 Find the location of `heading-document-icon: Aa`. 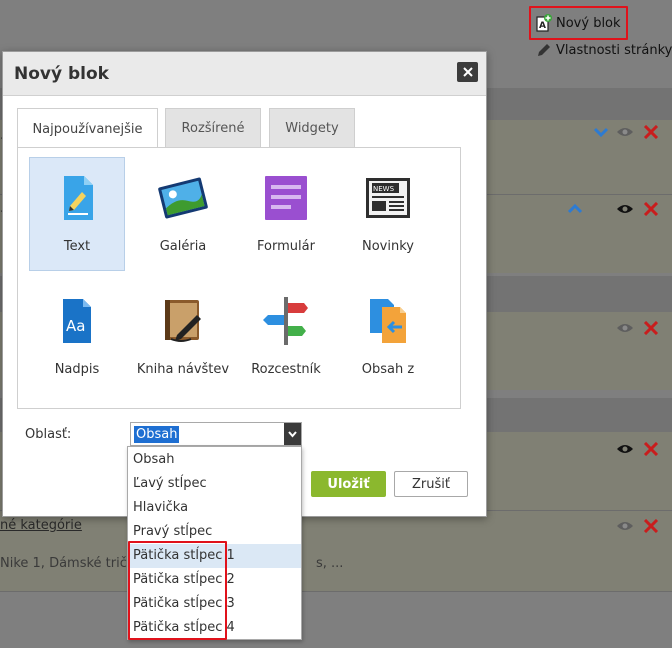

heading-document-icon: Aa is located at coordinates (77, 321).